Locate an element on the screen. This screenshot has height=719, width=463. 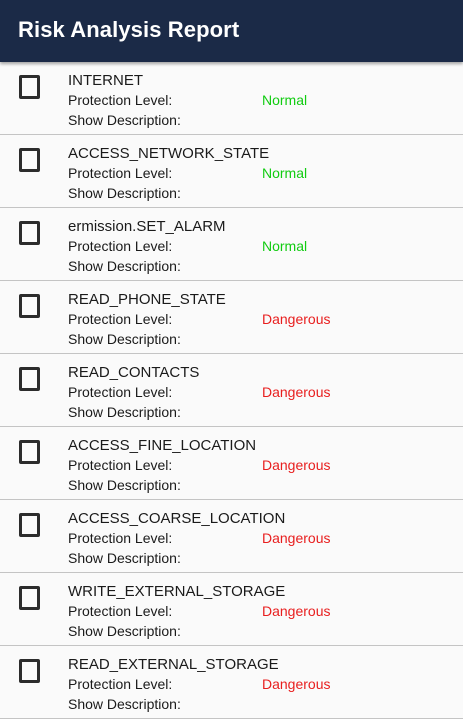
permission-name: ACCESS_FINE_LOCATION is located at coordinates (162, 445).